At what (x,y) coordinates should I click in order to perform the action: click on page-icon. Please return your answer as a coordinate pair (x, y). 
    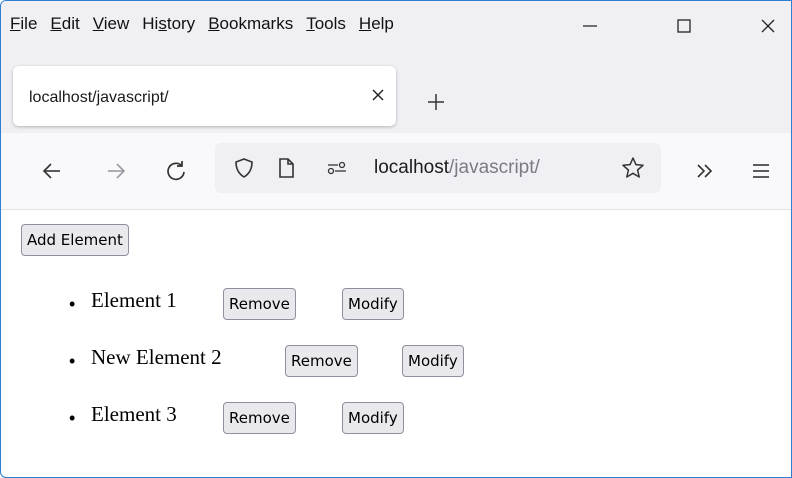
    Looking at the image, I should click on (286, 168).